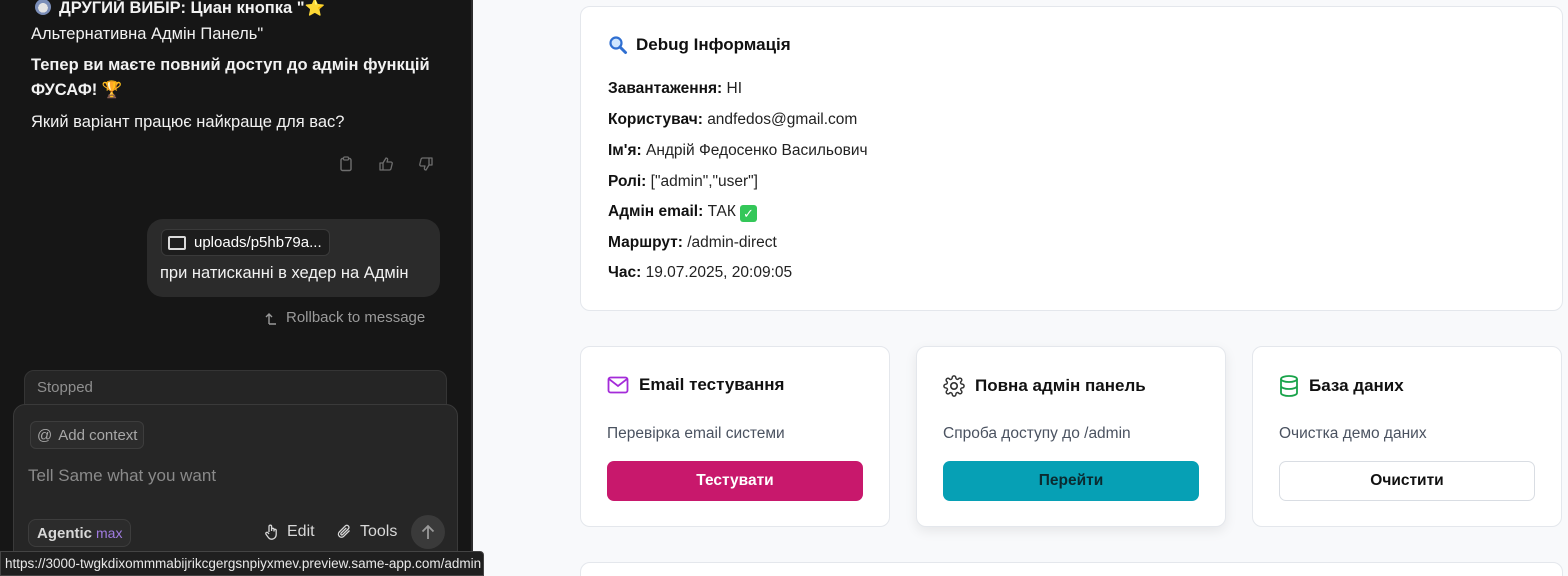  Describe the element at coordinates (1407, 481) in the screenshot. I see `clear-button: Очистити` at that location.